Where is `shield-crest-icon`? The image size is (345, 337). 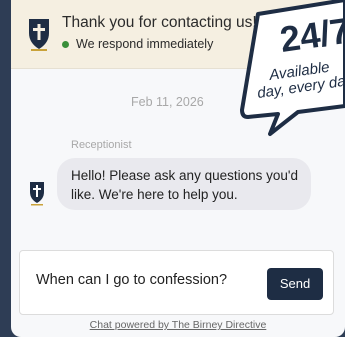
shield-crest-icon is located at coordinates (39, 35).